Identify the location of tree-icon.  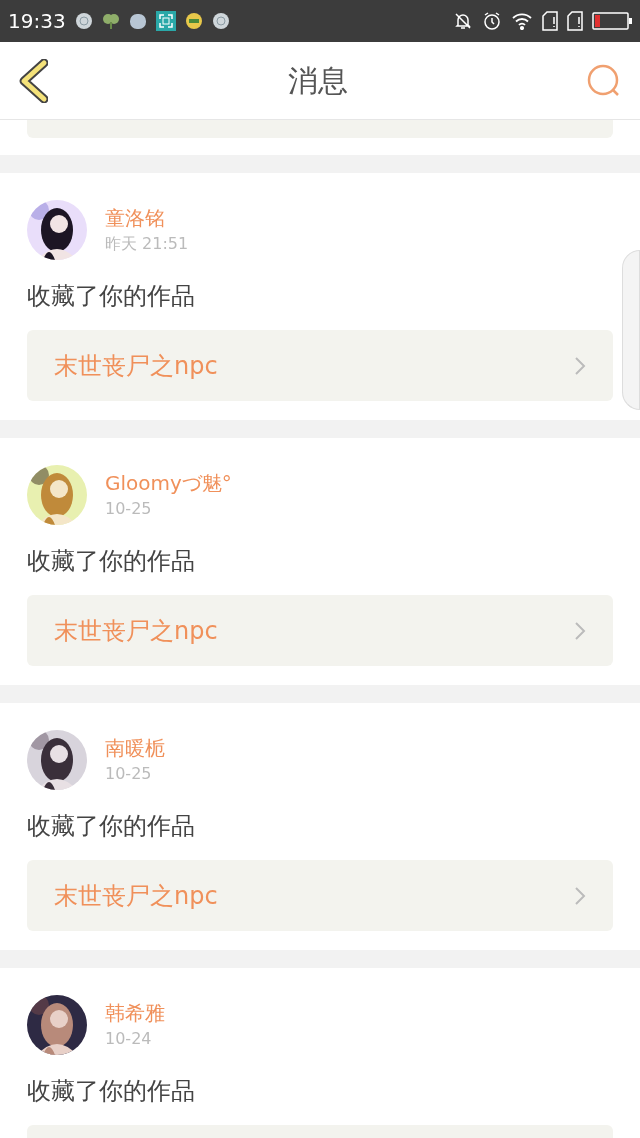
(110, 21).